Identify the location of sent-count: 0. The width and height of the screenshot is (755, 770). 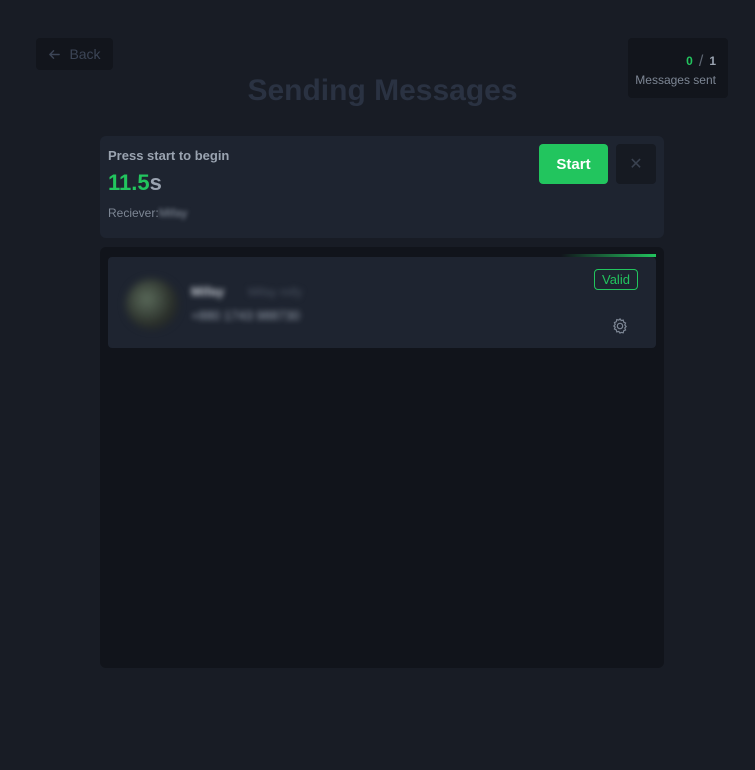
(689, 61).